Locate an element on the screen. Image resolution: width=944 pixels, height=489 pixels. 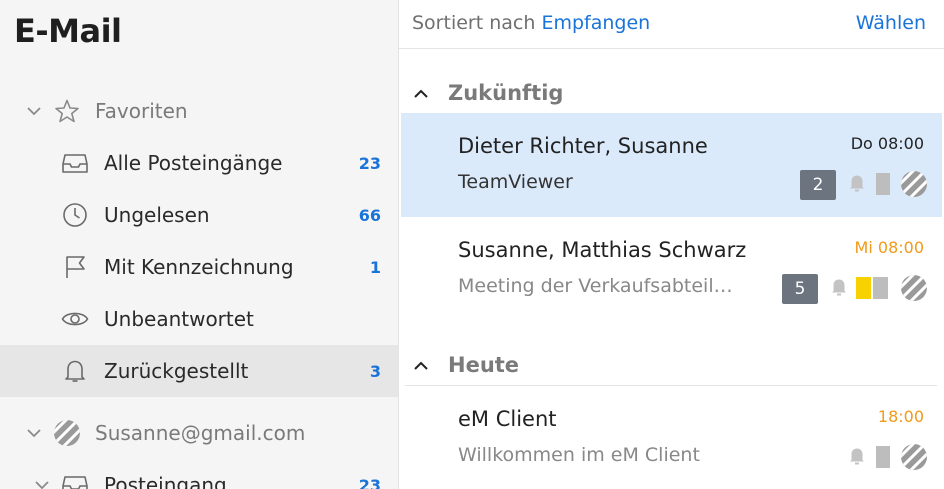
thread-count-badge: 5 is located at coordinates (800, 289).